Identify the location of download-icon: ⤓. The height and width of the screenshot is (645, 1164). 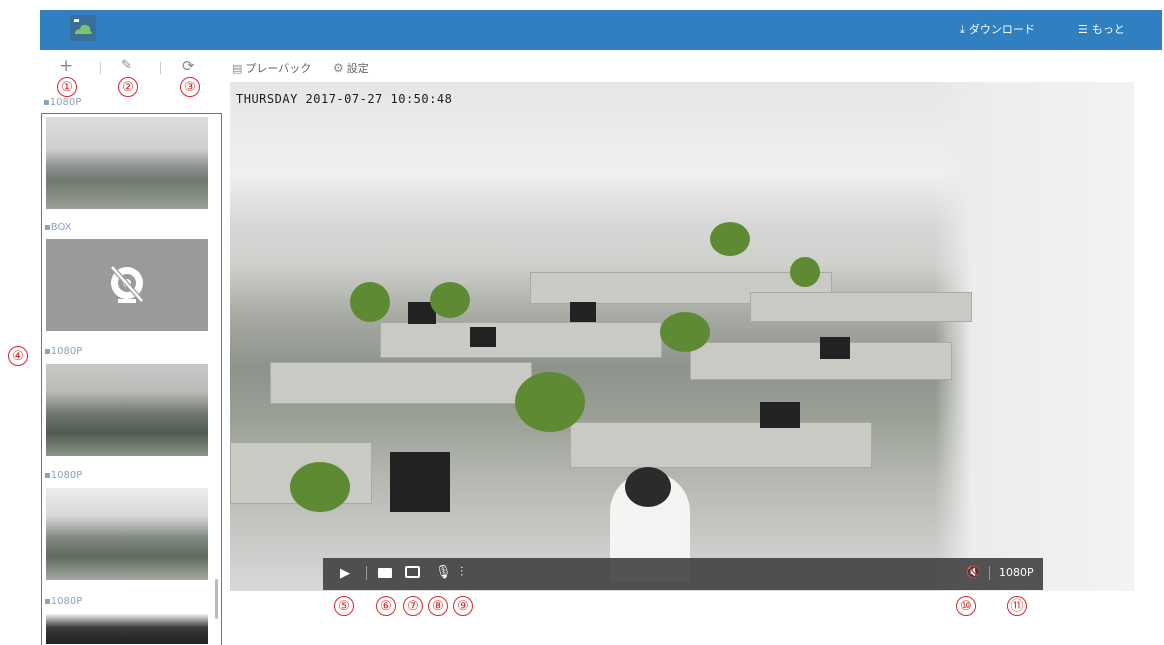
(962, 29).